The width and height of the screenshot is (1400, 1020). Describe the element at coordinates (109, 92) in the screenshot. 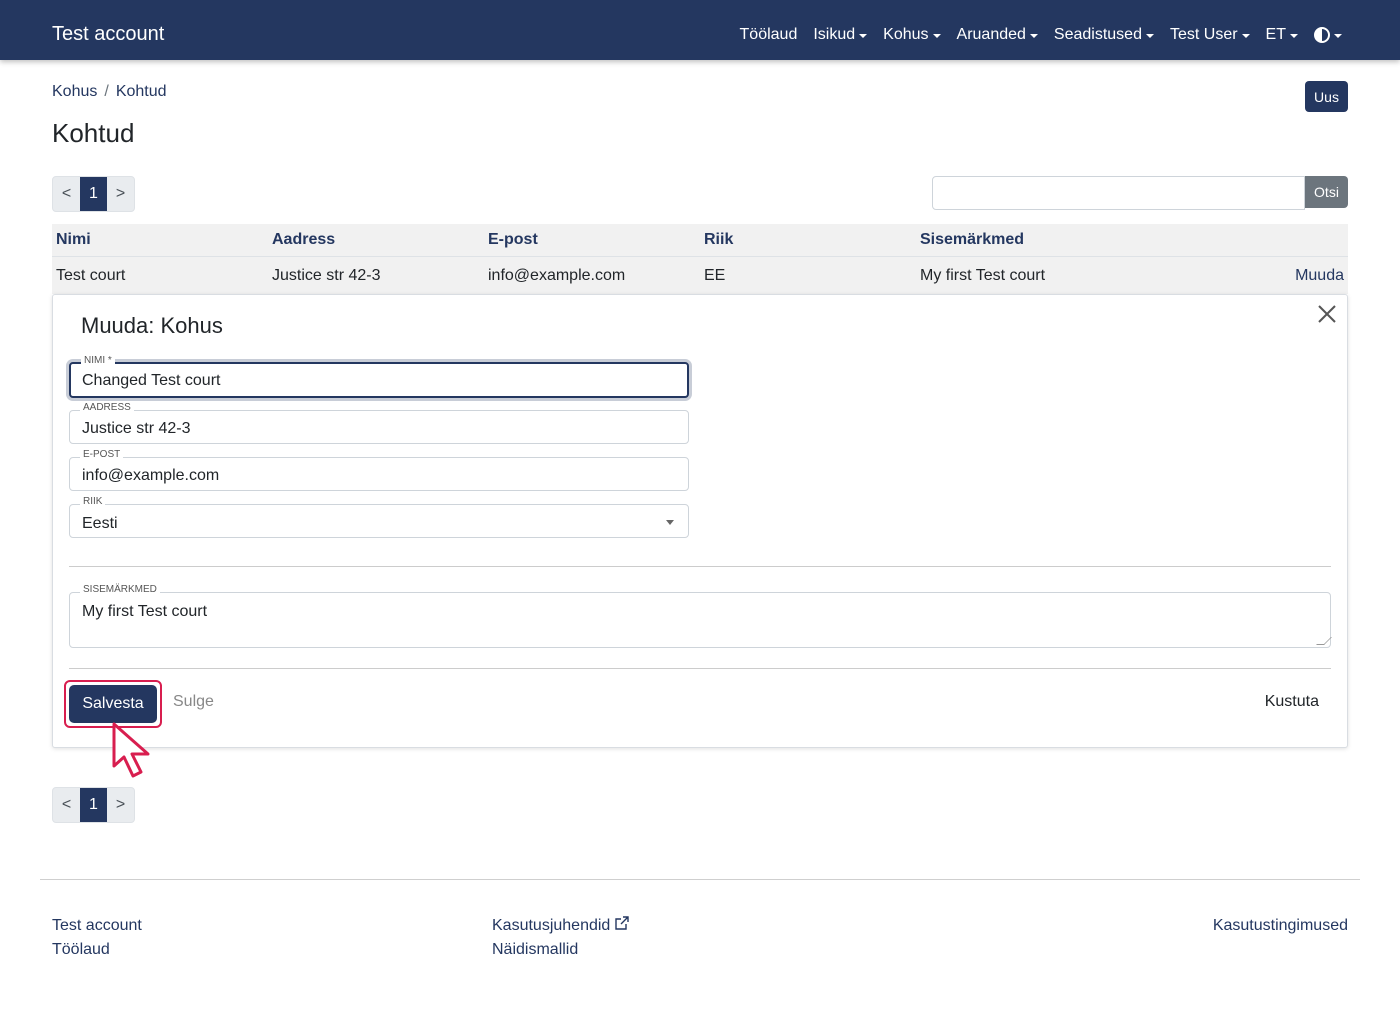

I see `breadcrumb: Kohus / Kohtud` at that location.